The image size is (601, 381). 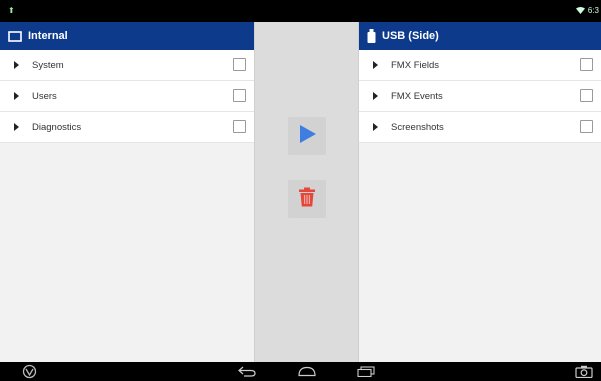 What do you see at coordinates (57, 127) in the screenshot?
I see `list-item-label: Diagnostics` at bounding box center [57, 127].